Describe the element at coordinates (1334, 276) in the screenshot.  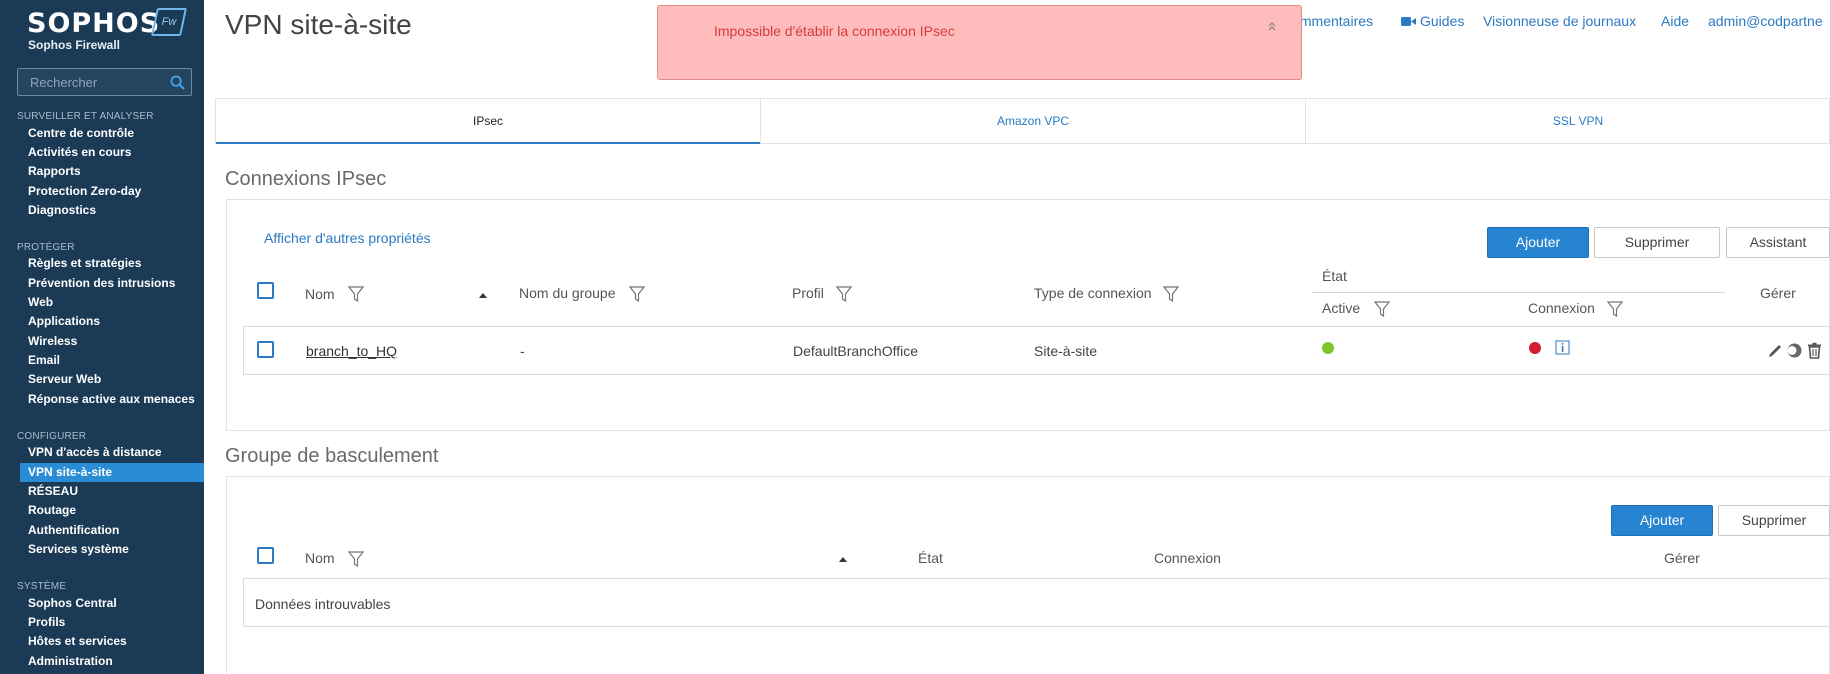
I see `col-header-state: État` at that location.